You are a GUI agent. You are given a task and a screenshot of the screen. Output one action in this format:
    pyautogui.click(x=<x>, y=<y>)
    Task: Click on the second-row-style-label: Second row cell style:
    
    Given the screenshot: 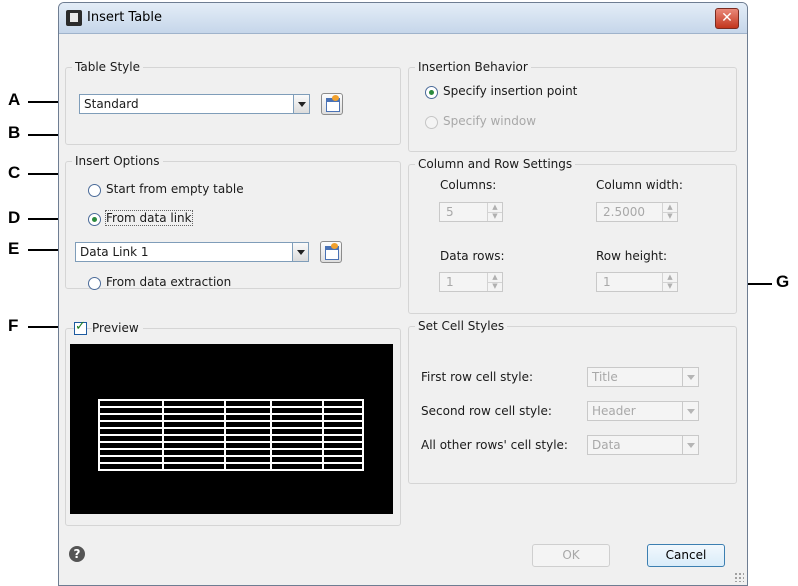 What is the action you would take?
    pyautogui.click(x=486, y=411)
    